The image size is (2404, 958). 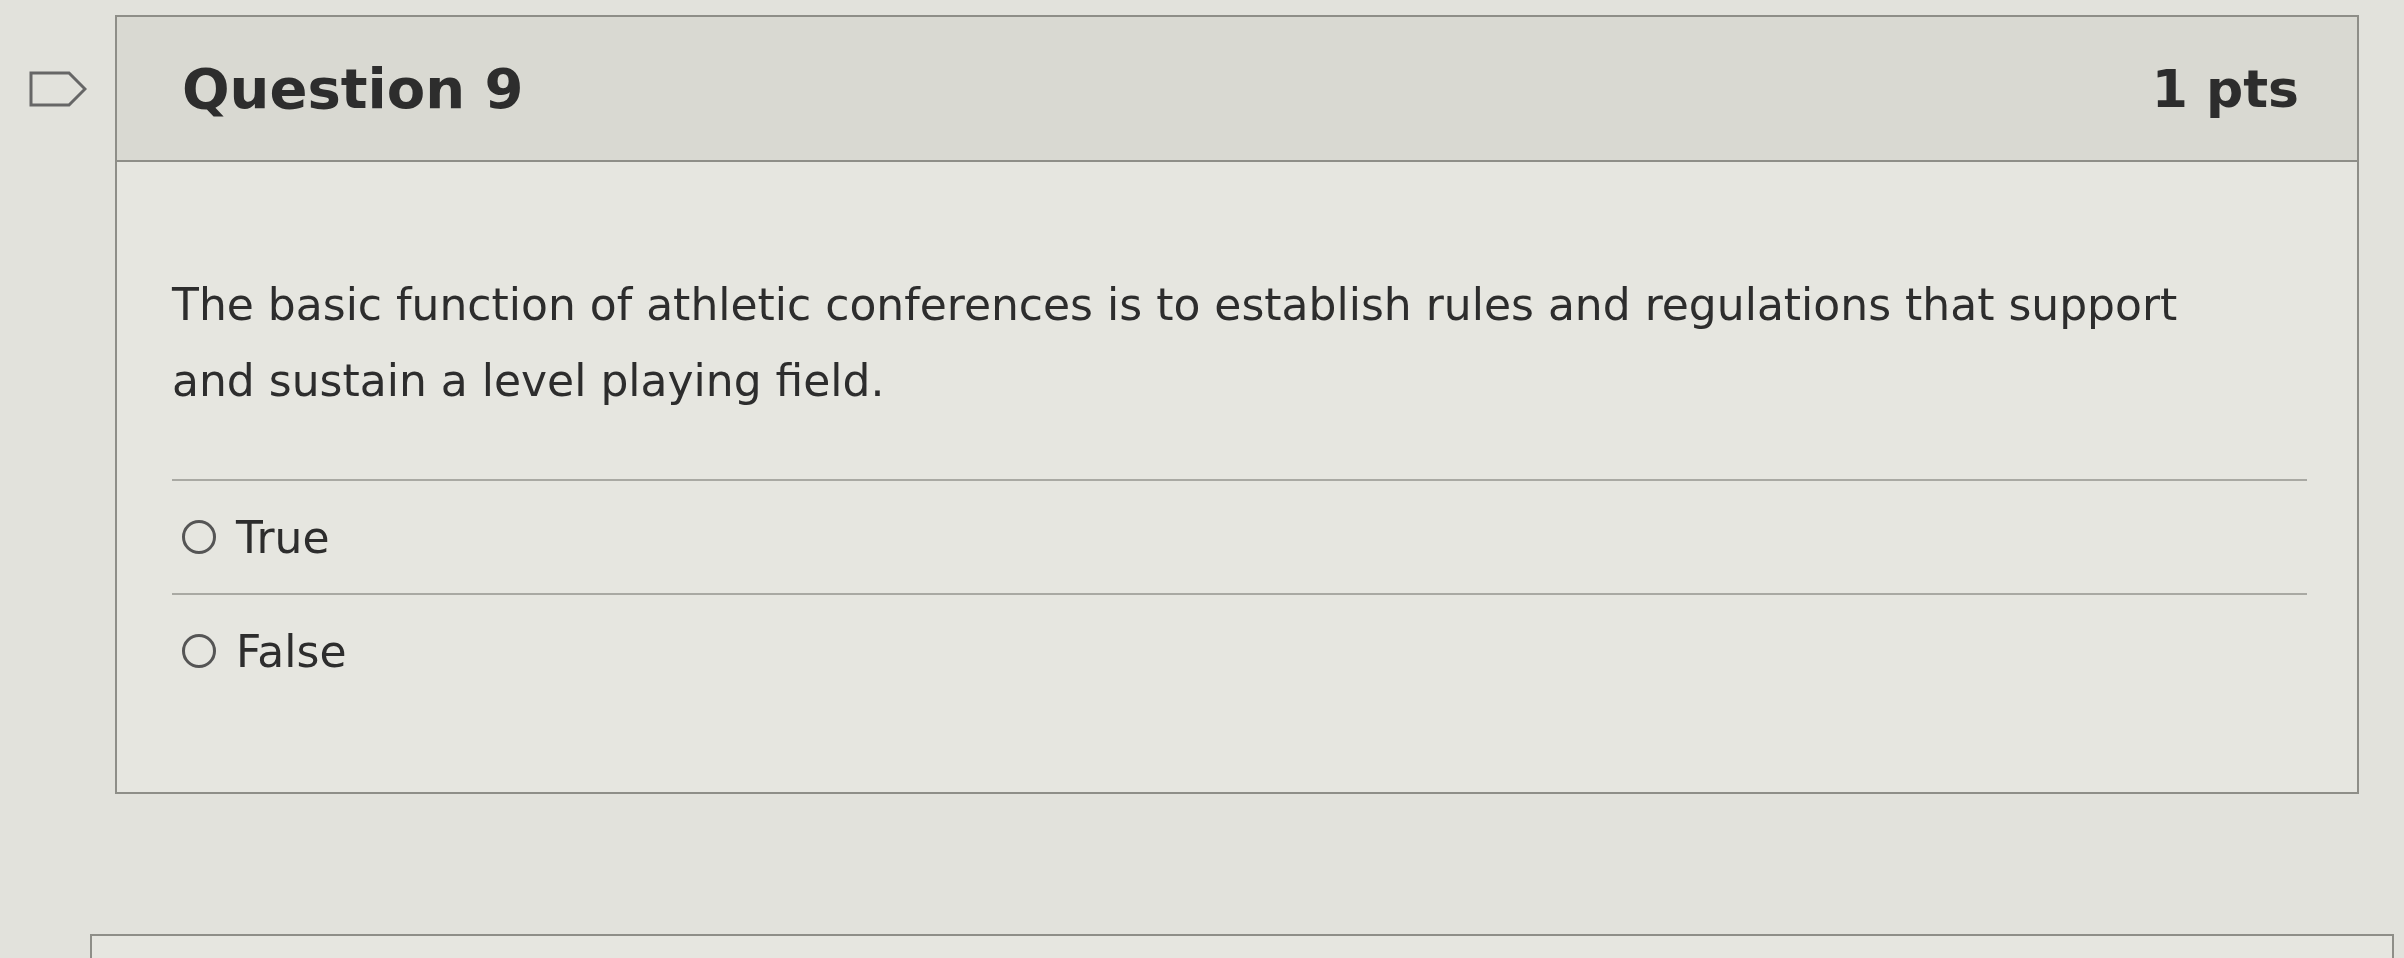 What do you see at coordinates (2225, 88) in the screenshot?
I see `points-label: 1 pts` at bounding box center [2225, 88].